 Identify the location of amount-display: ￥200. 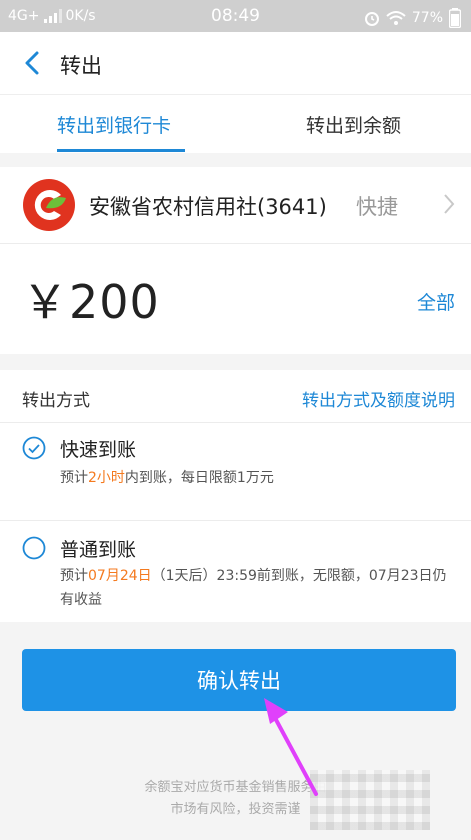
(91, 299).